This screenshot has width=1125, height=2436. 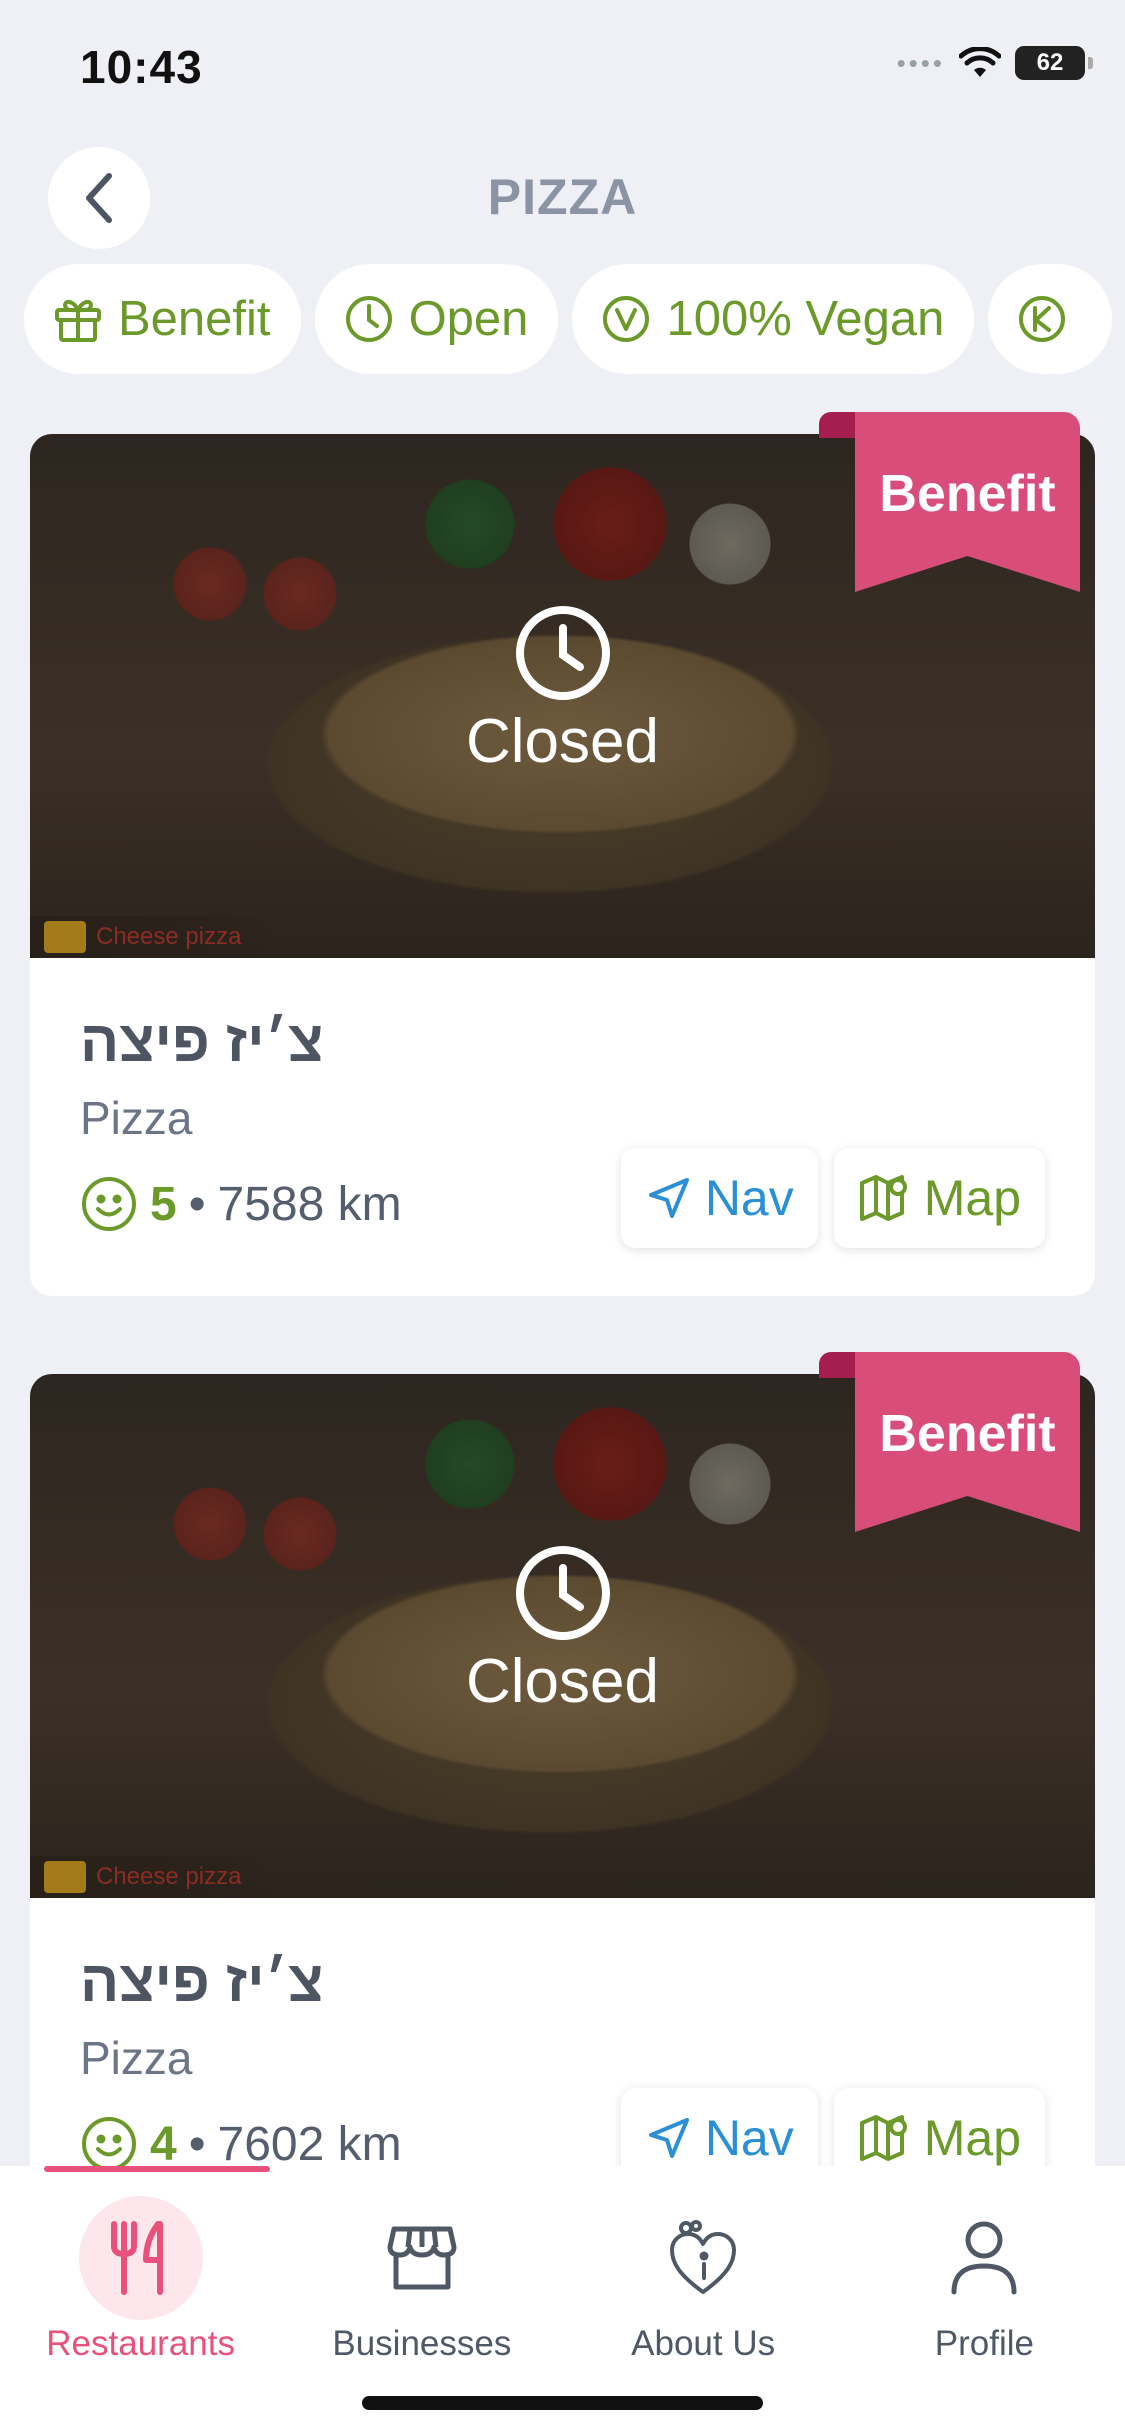 What do you see at coordinates (163, 1204) in the screenshot?
I see `rating-value: 5` at bounding box center [163, 1204].